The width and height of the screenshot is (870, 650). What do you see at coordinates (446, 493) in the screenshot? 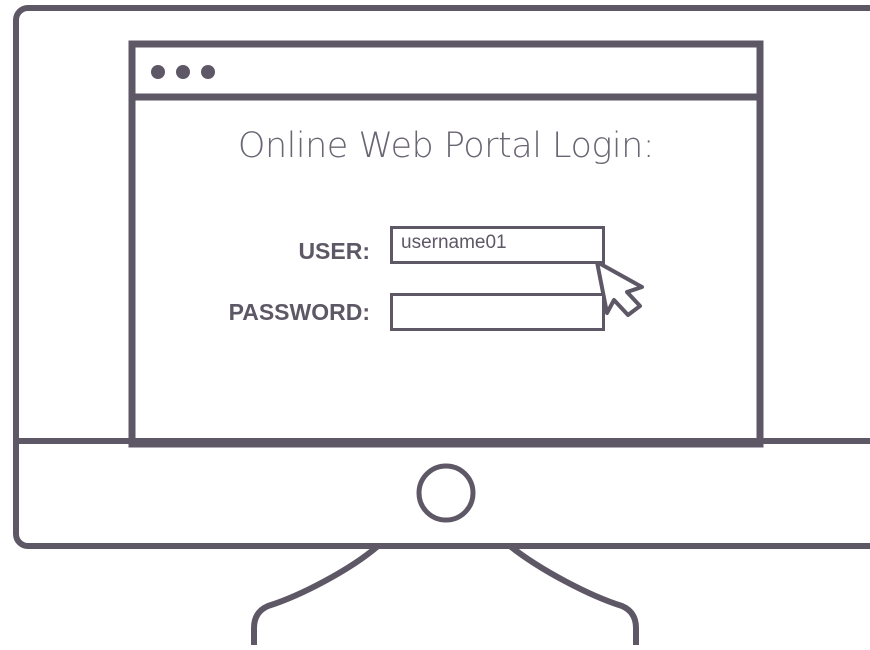
I see `power-button-icon` at bounding box center [446, 493].